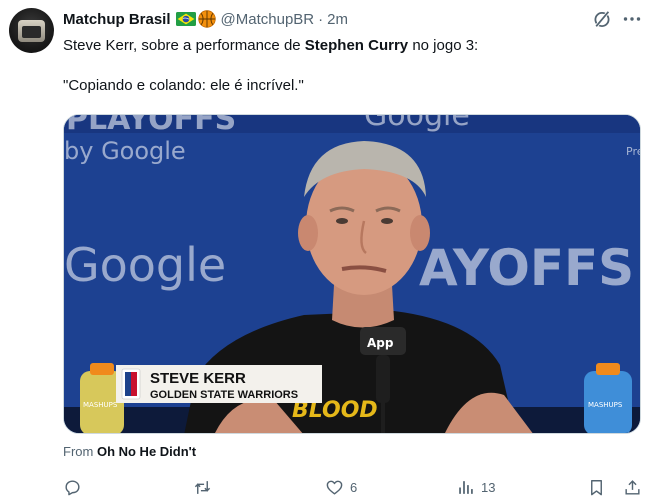  I want to click on author-name: Matchup Brasil, so click(117, 19).